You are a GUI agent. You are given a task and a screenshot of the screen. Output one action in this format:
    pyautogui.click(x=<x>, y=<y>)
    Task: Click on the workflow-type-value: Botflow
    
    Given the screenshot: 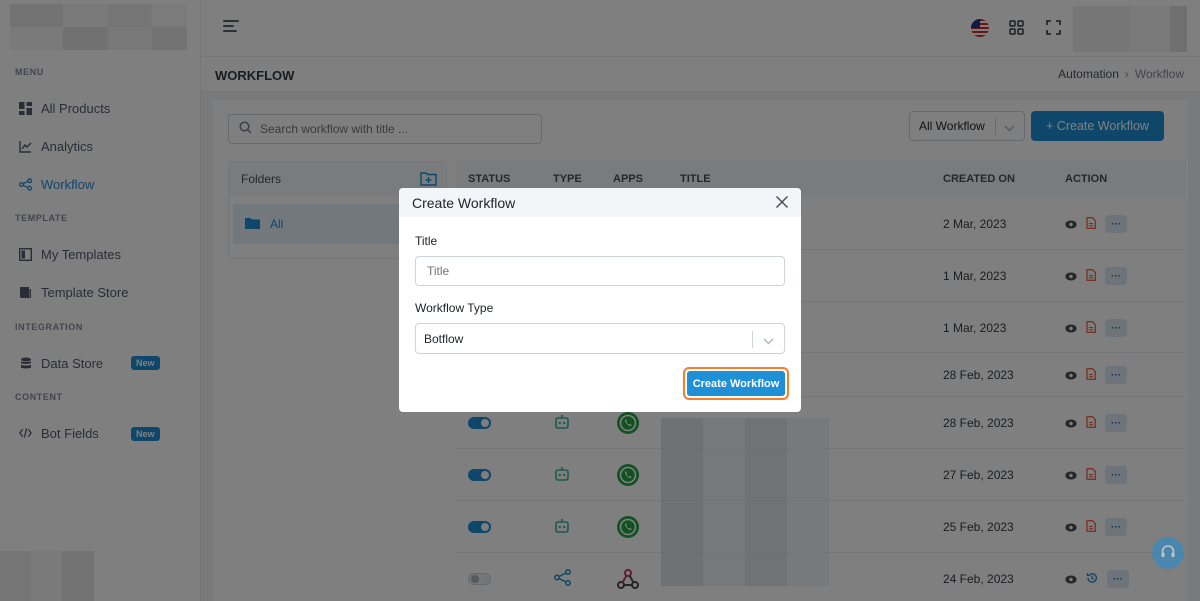 What is the action you would take?
    pyautogui.click(x=444, y=338)
    